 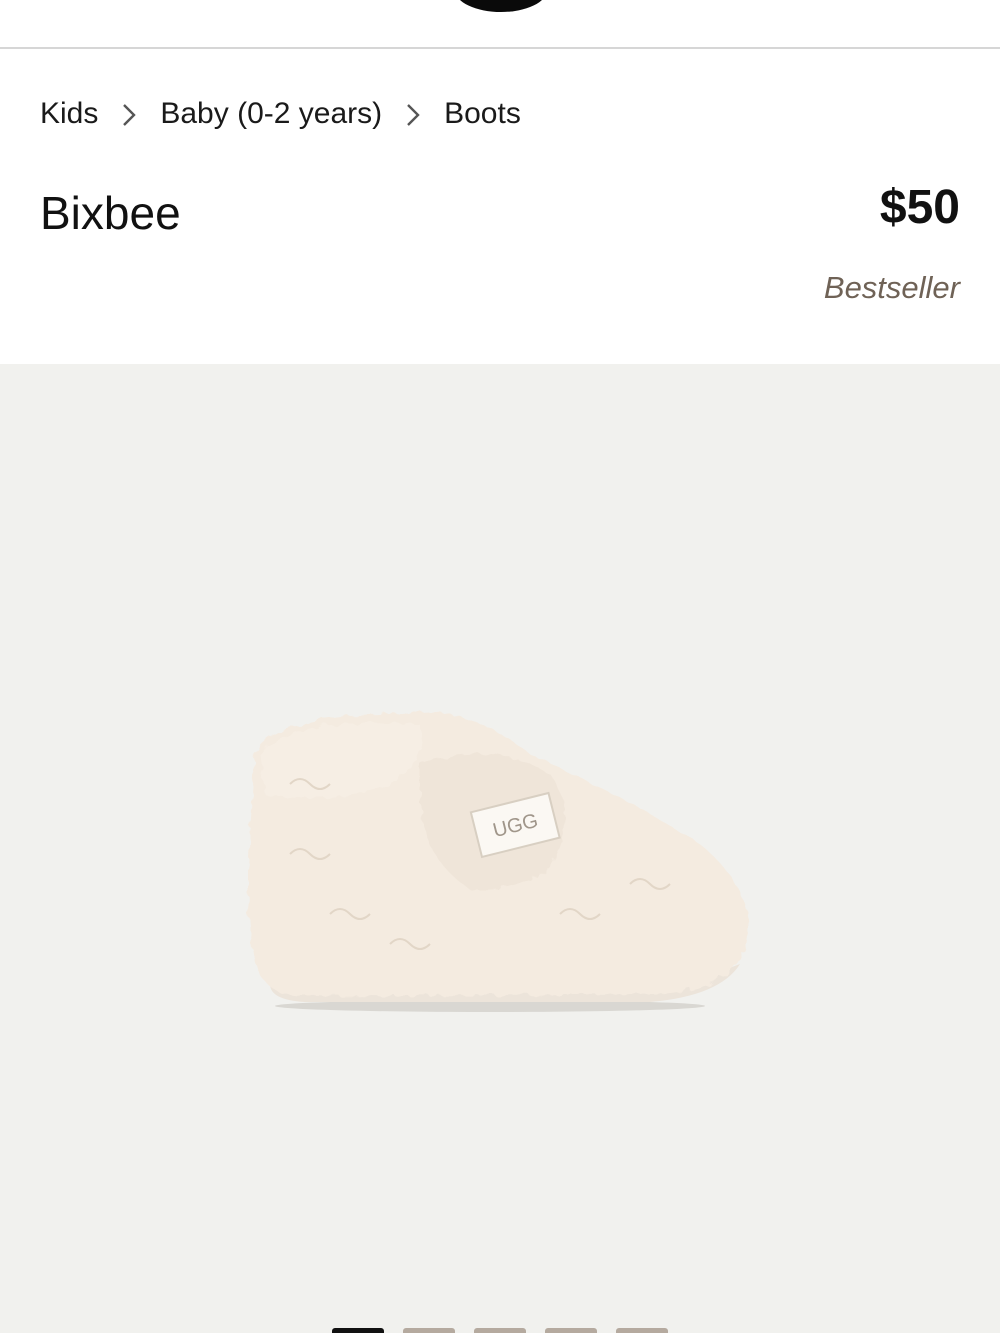 What do you see at coordinates (919, 207) in the screenshot?
I see `product-price: $50` at bounding box center [919, 207].